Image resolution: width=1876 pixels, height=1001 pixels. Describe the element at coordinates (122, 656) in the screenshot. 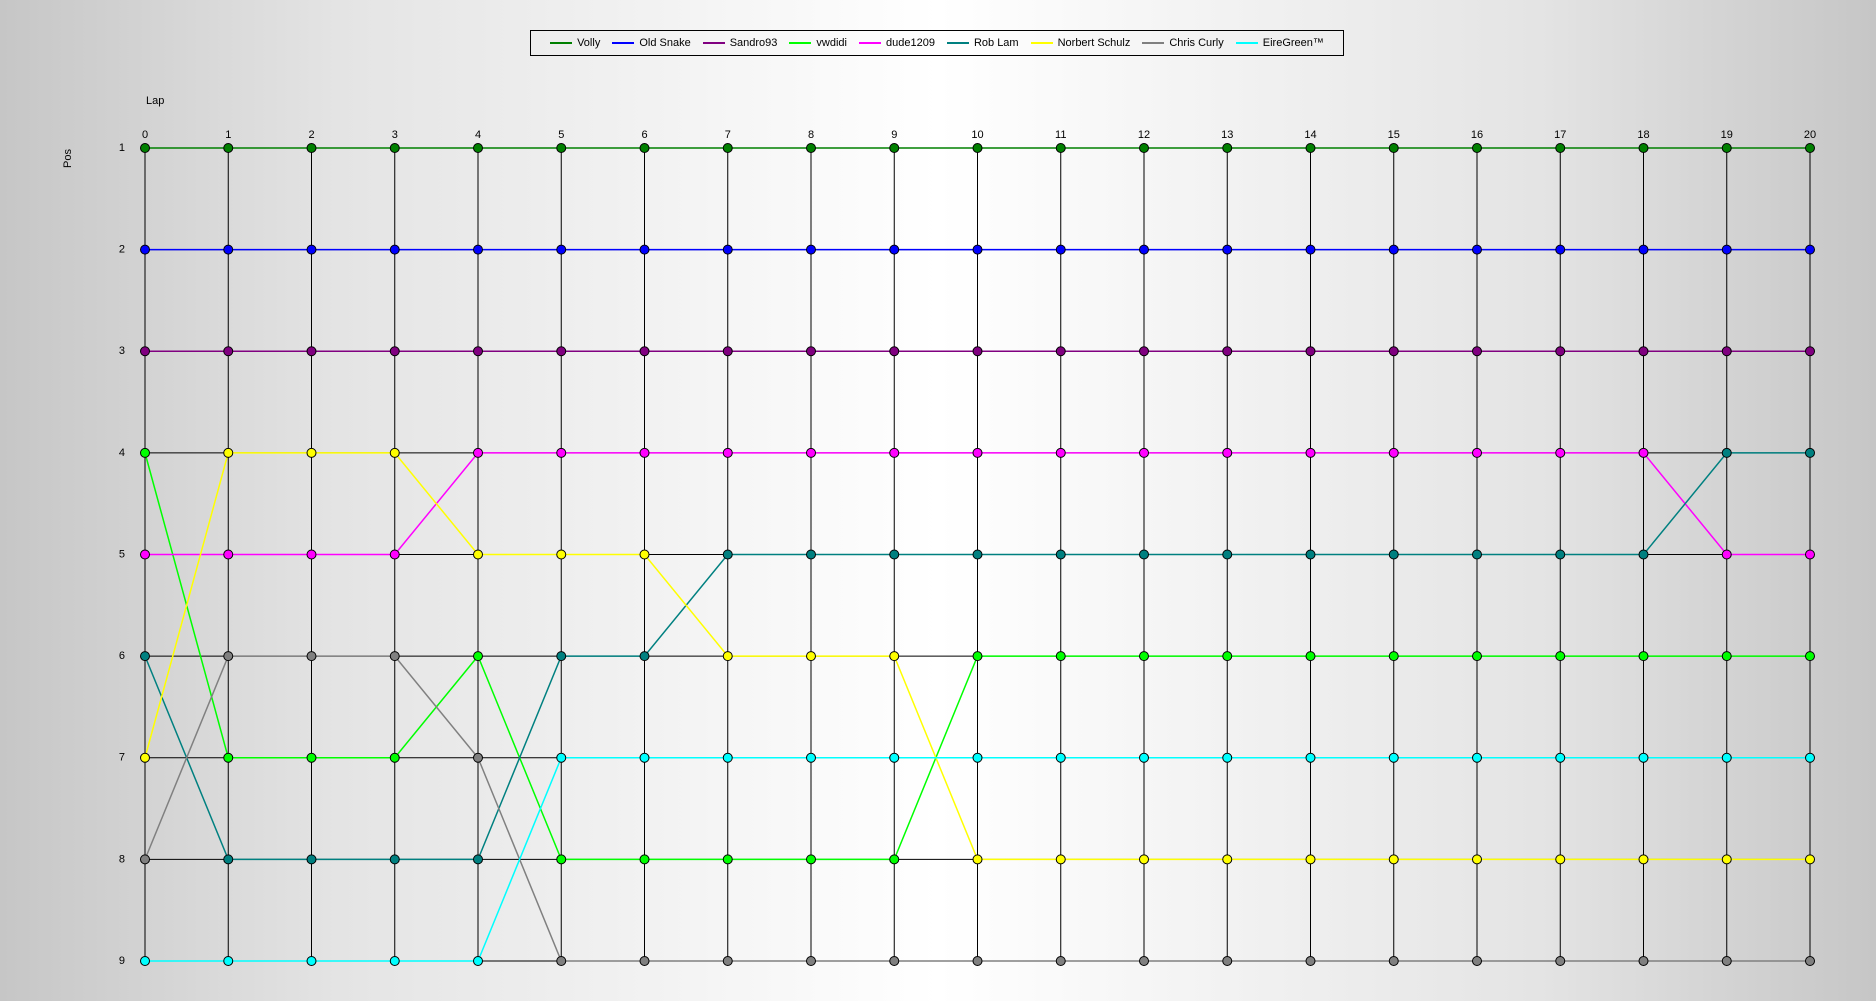

I see `y-tick-label: 6` at that location.